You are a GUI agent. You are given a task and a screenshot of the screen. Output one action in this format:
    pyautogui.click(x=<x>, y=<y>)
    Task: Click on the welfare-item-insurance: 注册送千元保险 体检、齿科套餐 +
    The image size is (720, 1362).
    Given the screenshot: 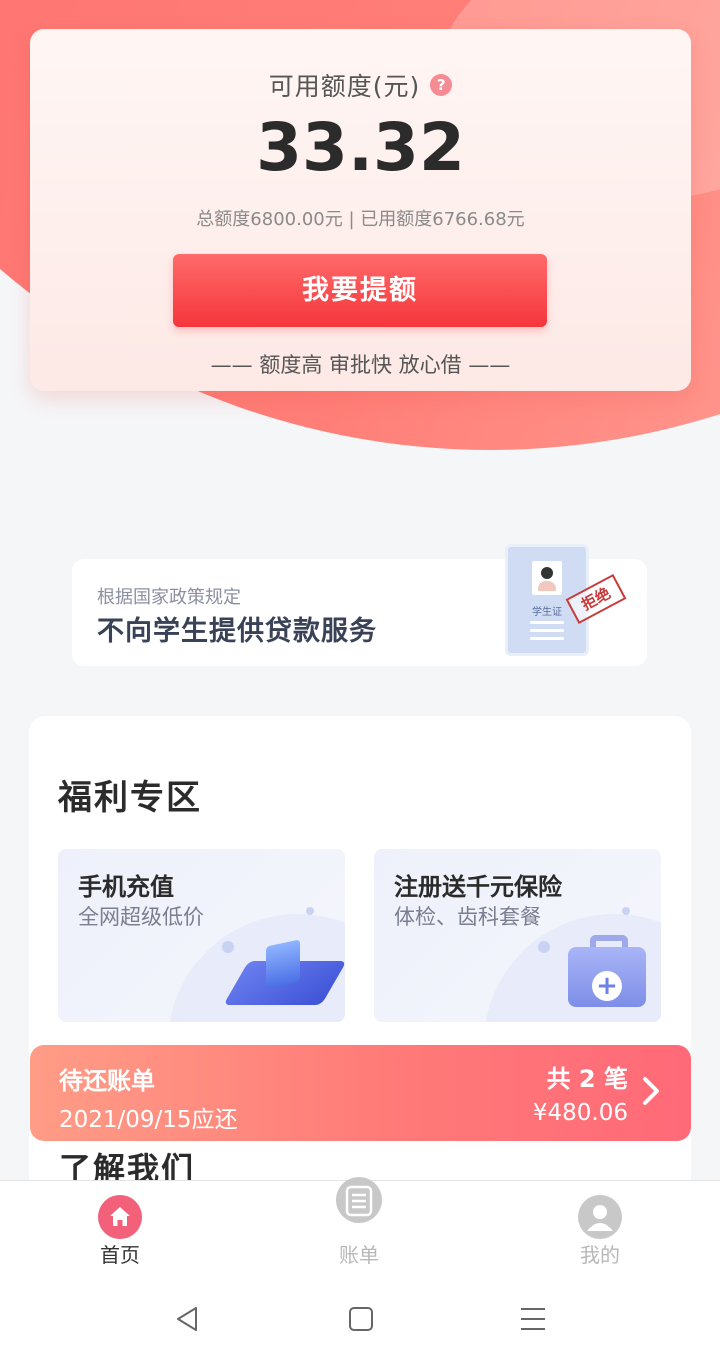 What is the action you would take?
    pyautogui.click(x=517, y=935)
    